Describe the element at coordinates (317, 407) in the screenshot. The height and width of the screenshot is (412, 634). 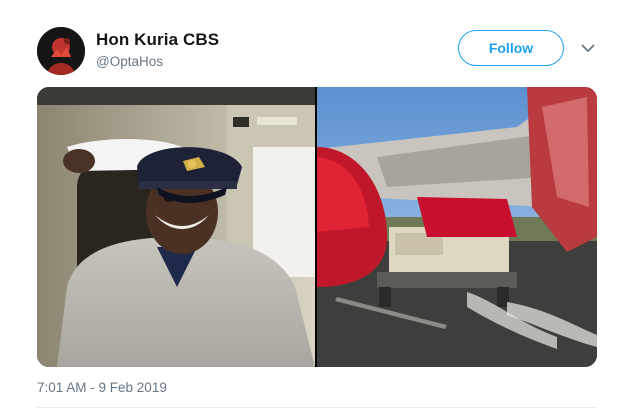
I see `divider` at that location.